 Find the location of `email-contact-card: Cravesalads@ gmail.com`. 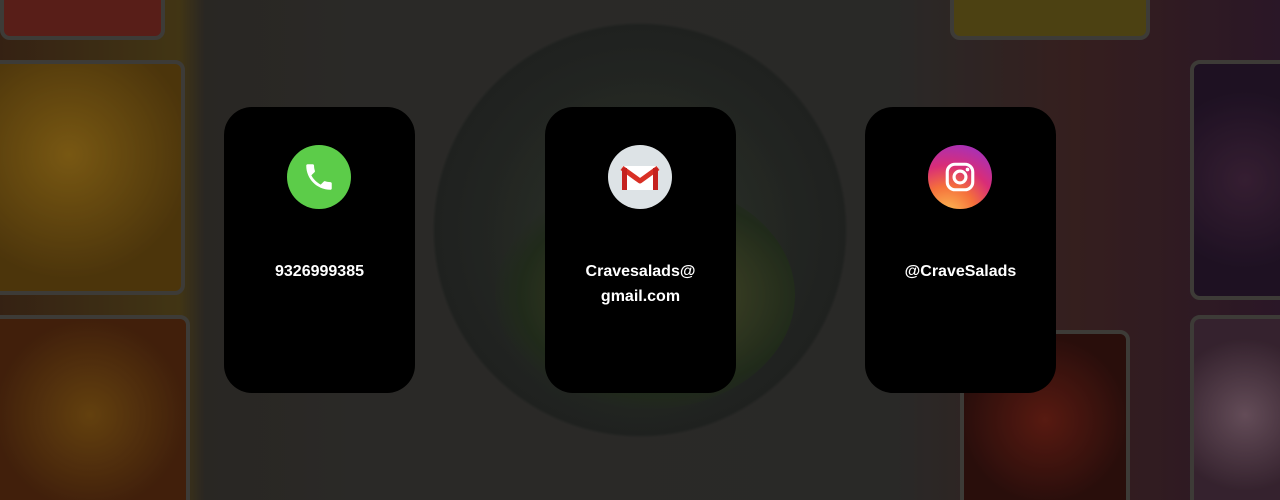

email-contact-card: Cravesalads@ gmail.com is located at coordinates (640, 250).